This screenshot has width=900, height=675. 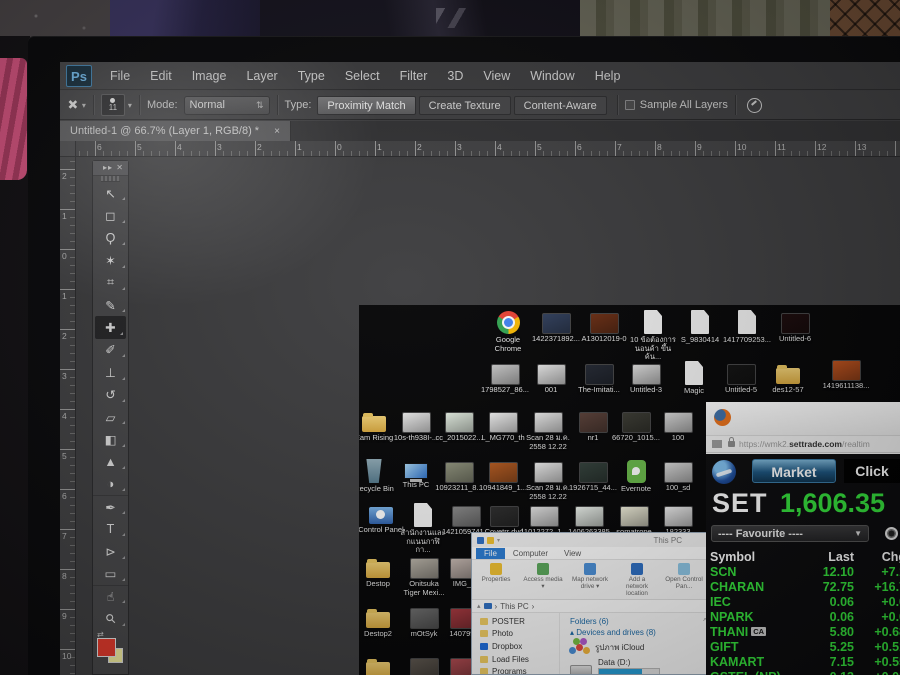 I want to click on menu-select: Select, so click(x=362, y=76).